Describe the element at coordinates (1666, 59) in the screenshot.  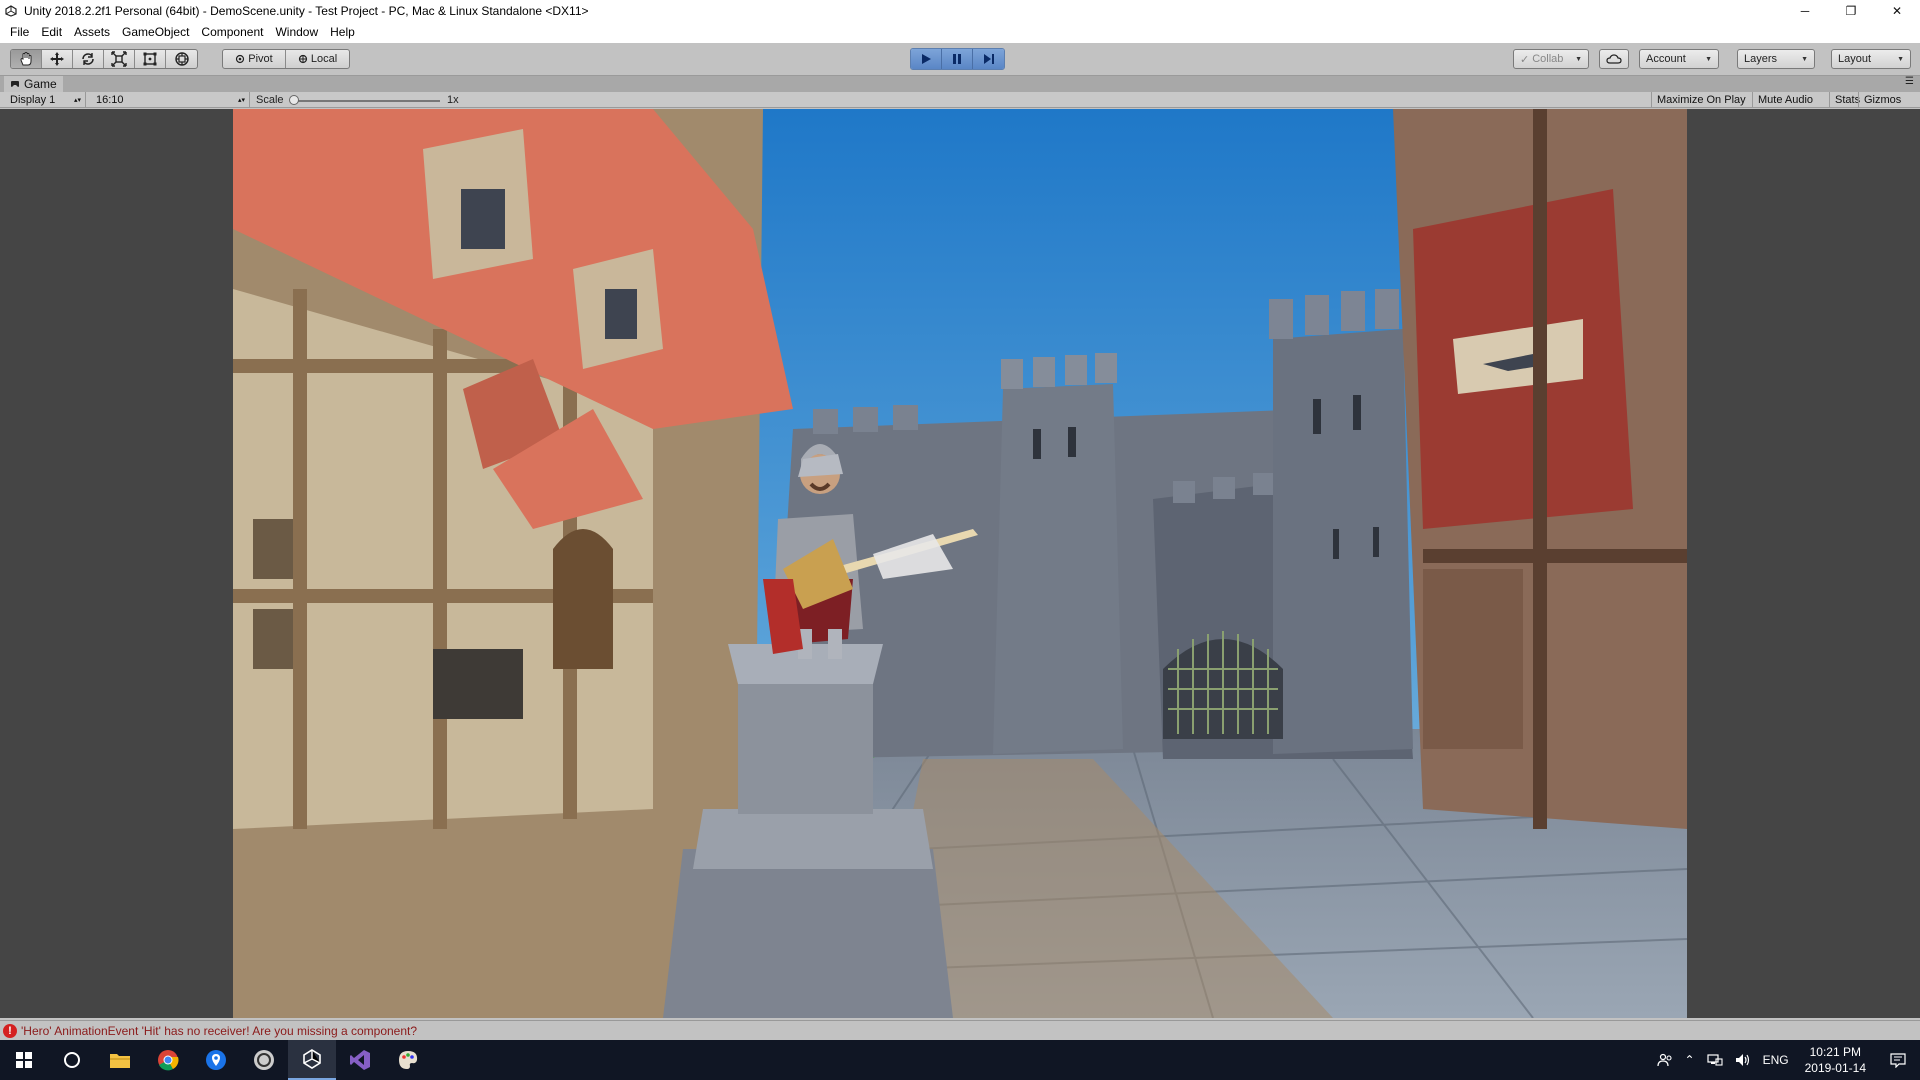
I see `account-label: Account` at that location.